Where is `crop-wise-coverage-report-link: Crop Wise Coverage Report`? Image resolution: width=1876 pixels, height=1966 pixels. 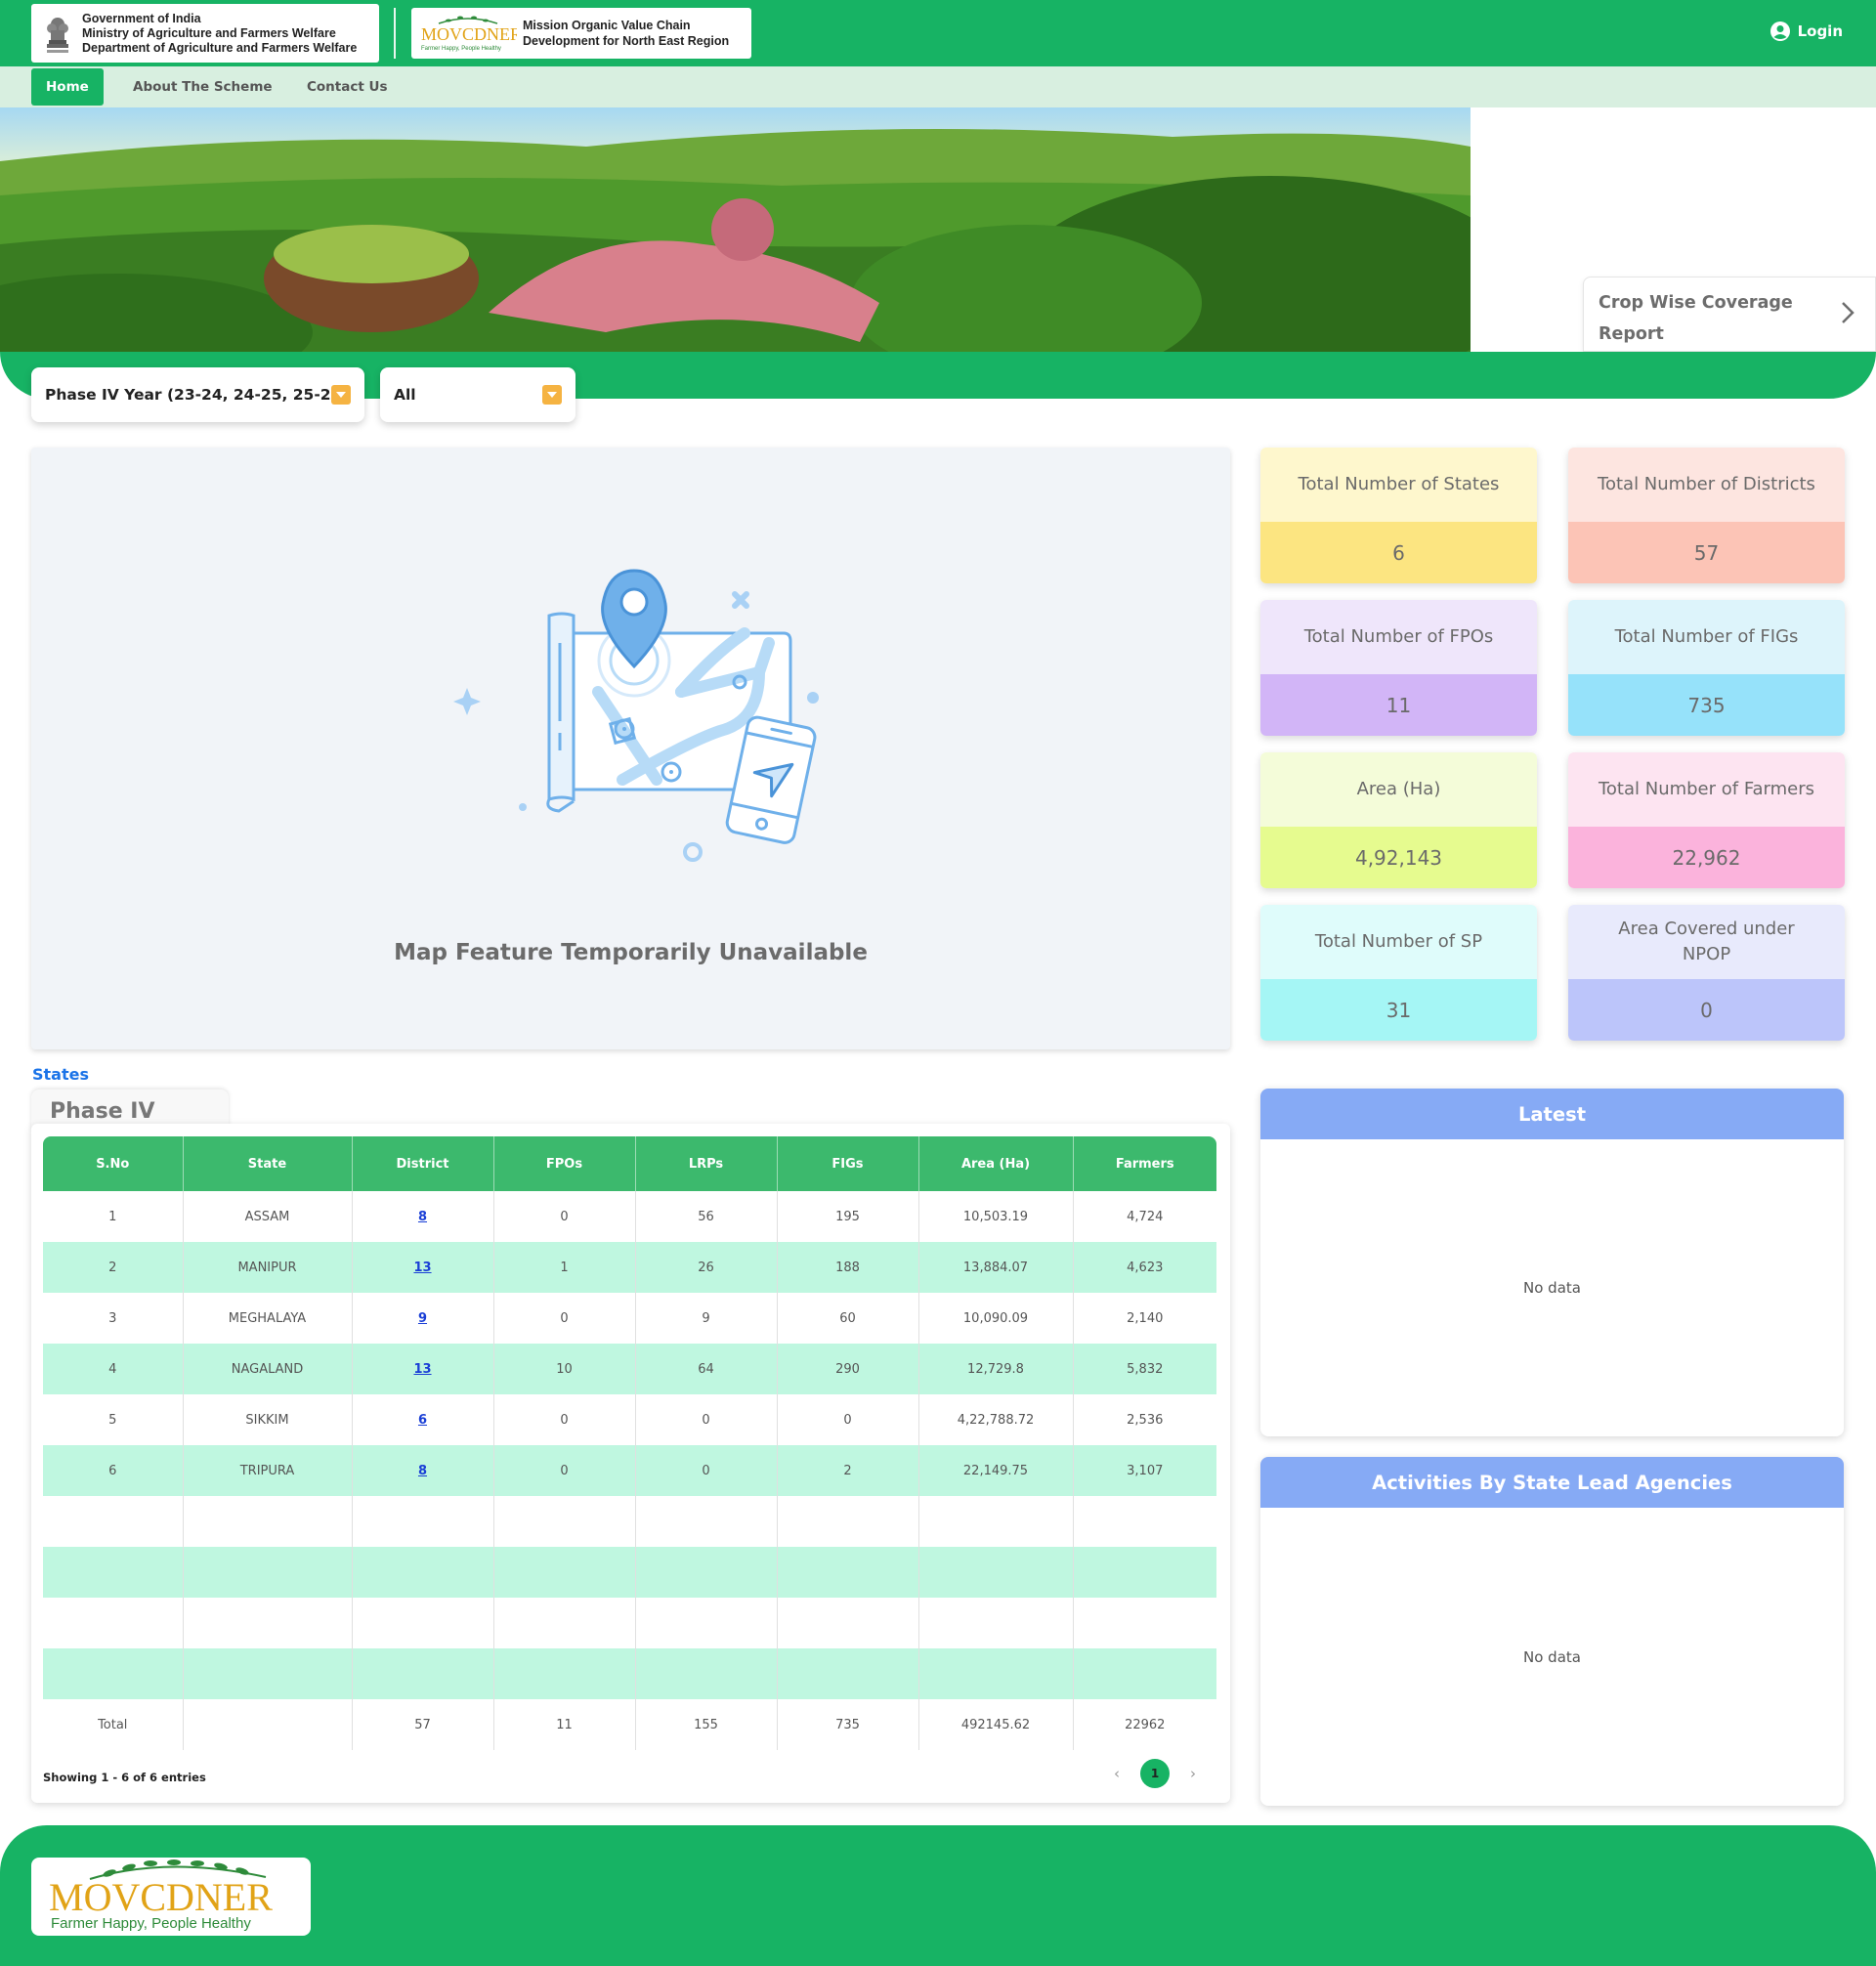
crop-wise-coverage-report-link: Crop Wise Coverage Report is located at coordinates (1729, 314).